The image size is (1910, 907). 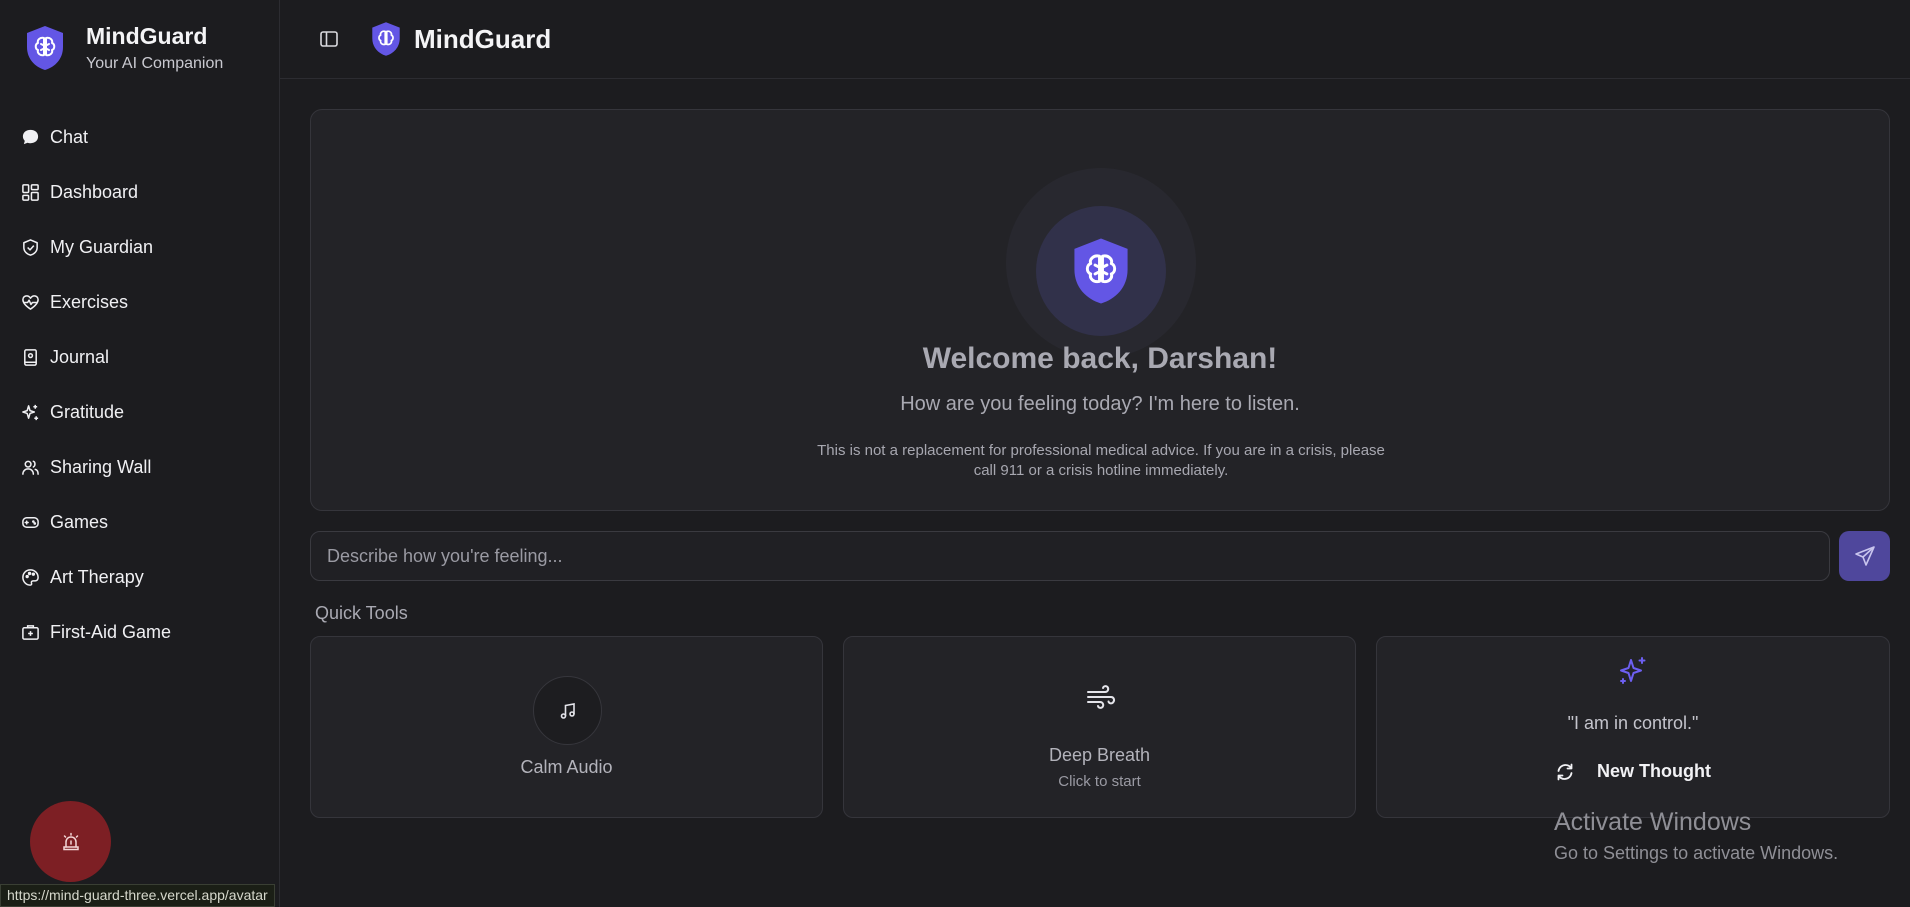 I want to click on gamepad-icon, so click(x=30, y=523).